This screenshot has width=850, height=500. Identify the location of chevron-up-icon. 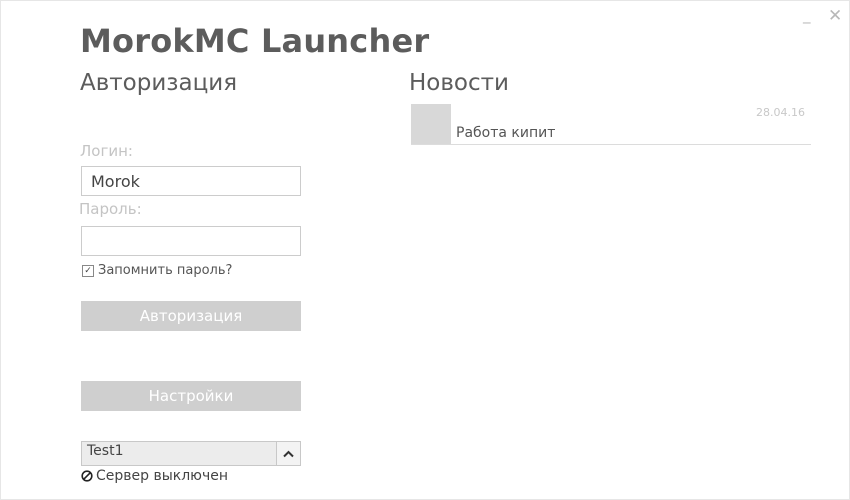
(288, 453).